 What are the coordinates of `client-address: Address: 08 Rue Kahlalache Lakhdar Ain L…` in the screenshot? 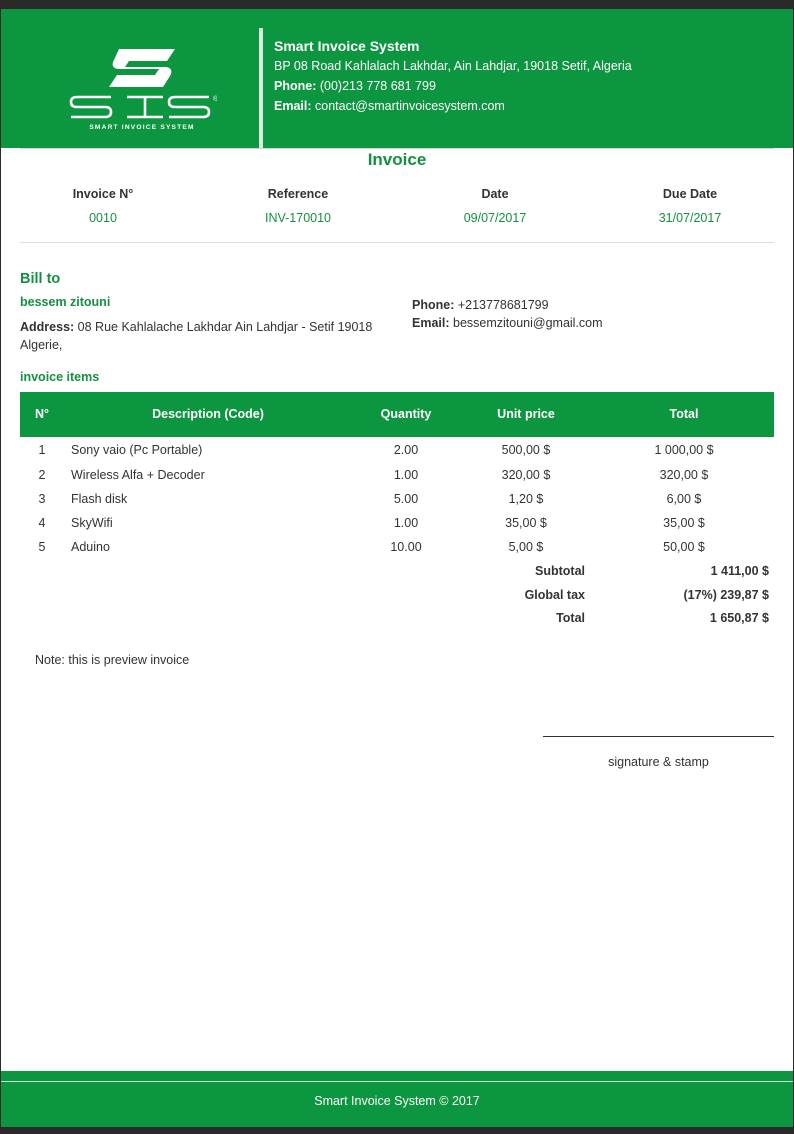 It's located at (196, 336).